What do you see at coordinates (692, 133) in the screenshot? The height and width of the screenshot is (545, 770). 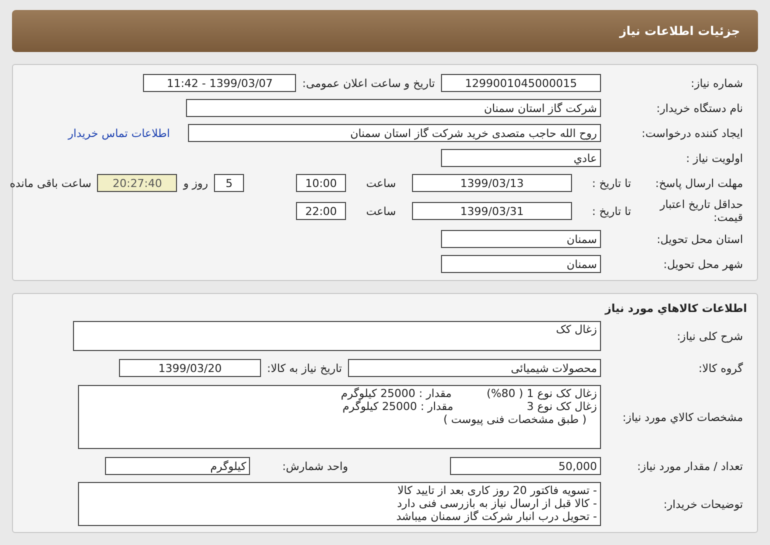 I see `field-label: ایجاد کننده درخواست:` at bounding box center [692, 133].